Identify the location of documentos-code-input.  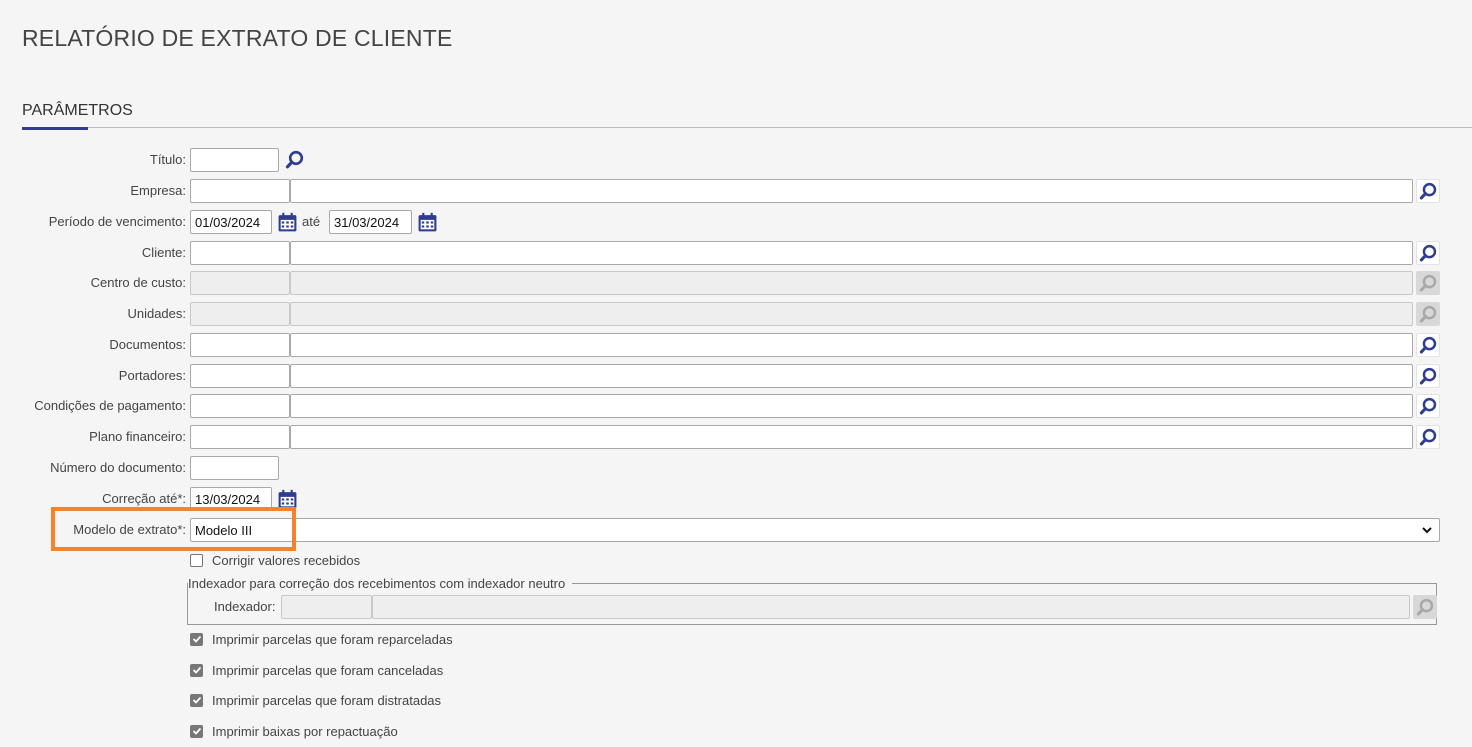
(240, 345).